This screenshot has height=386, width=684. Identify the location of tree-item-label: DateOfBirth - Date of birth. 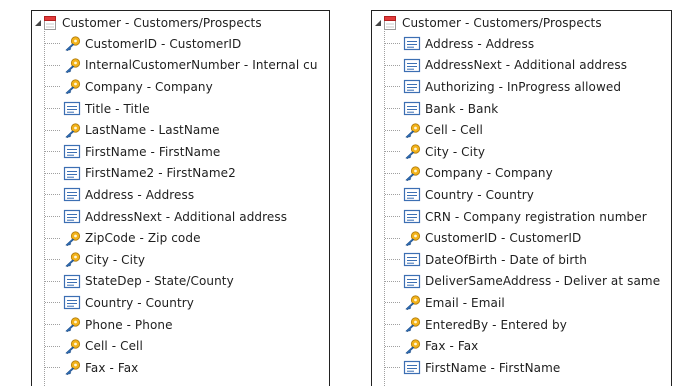
(506, 259).